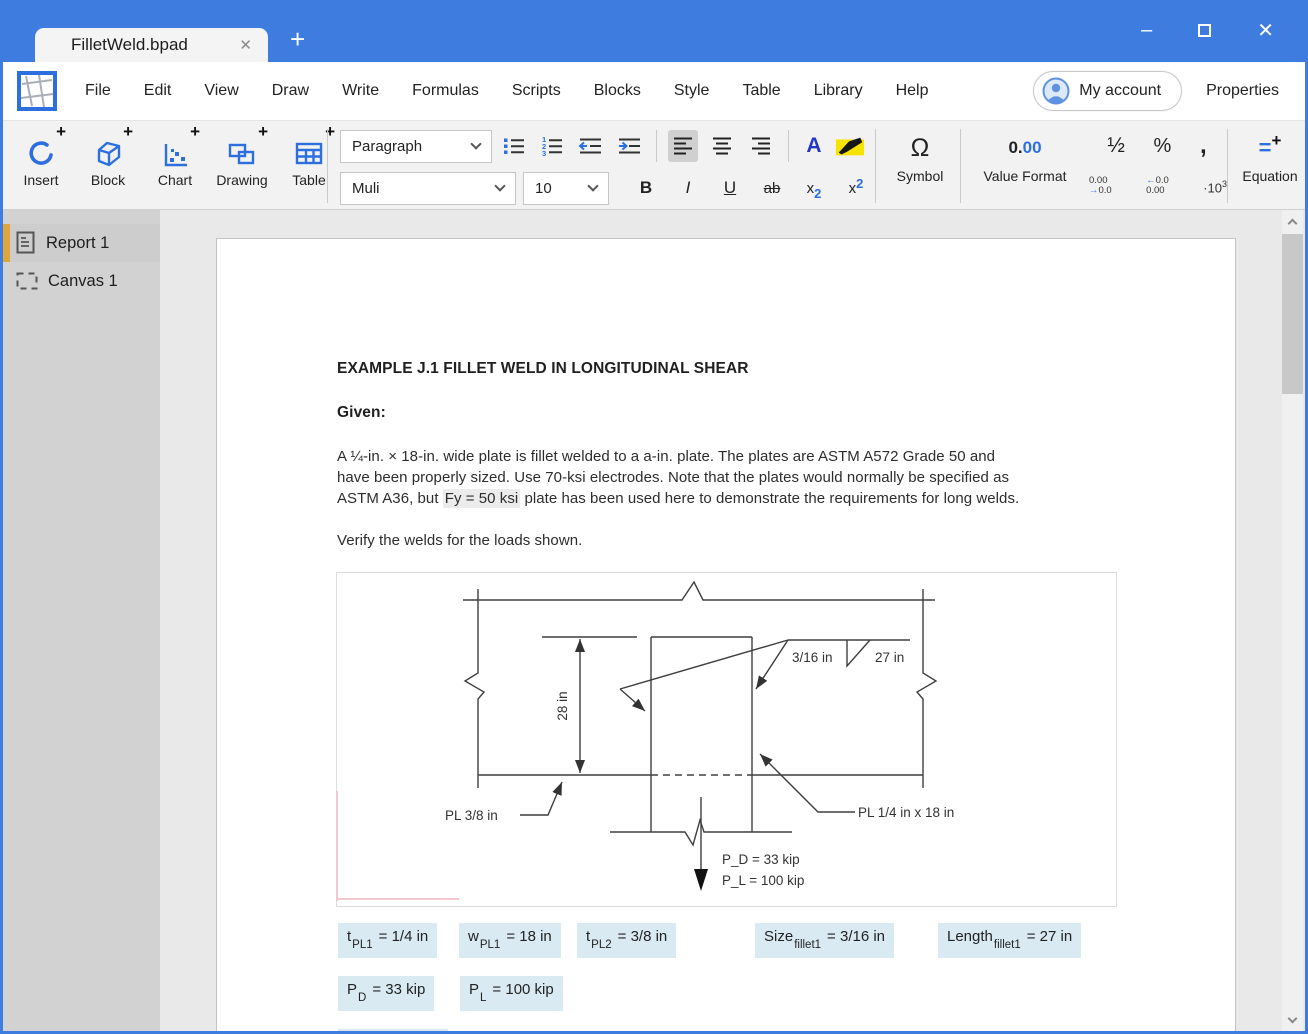  I want to click on field-size-fillet1: Sizefillet1 = 3/16 in, so click(825, 940).